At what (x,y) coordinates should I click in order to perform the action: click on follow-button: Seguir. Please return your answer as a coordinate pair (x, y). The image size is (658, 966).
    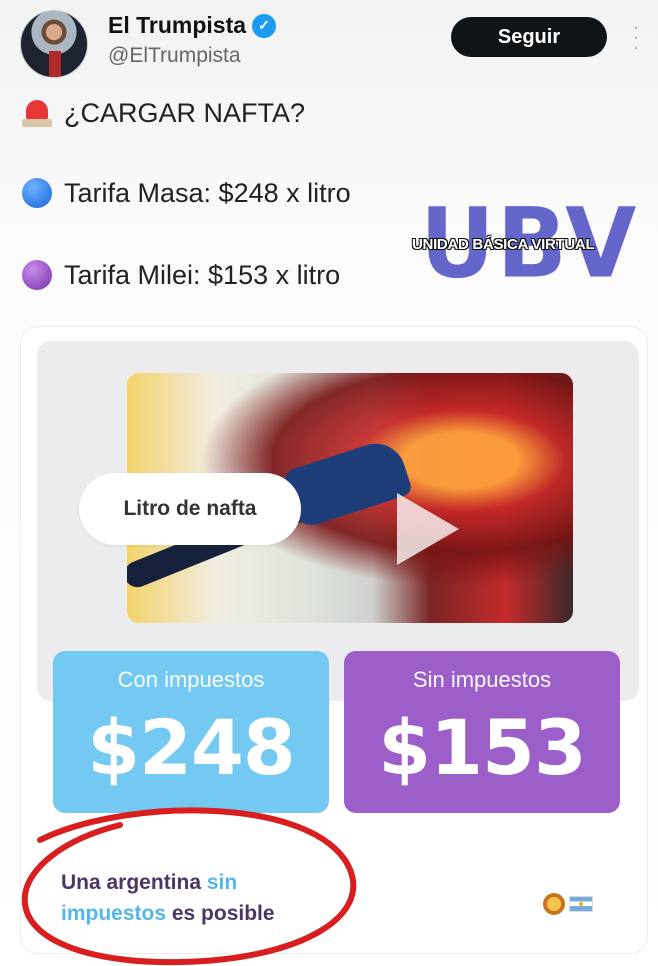
    Looking at the image, I should click on (529, 37).